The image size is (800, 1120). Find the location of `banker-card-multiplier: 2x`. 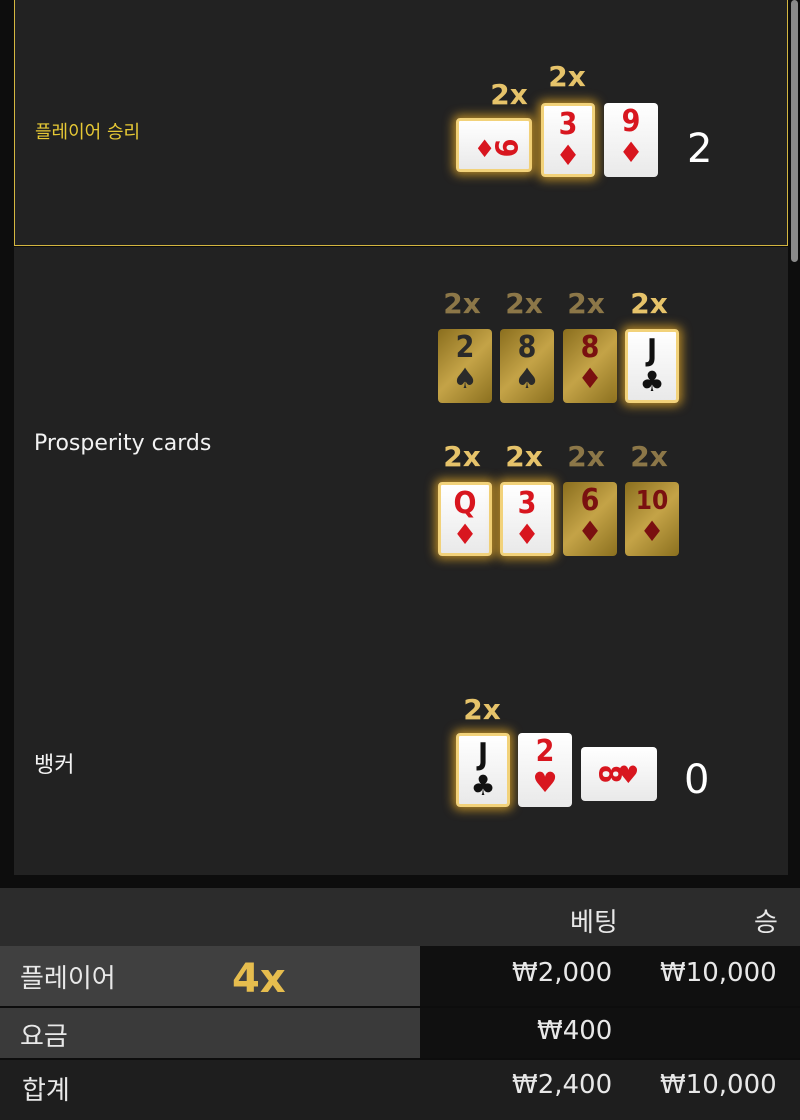

banker-card-multiplier: 2x is located at coordinates (482, 709).